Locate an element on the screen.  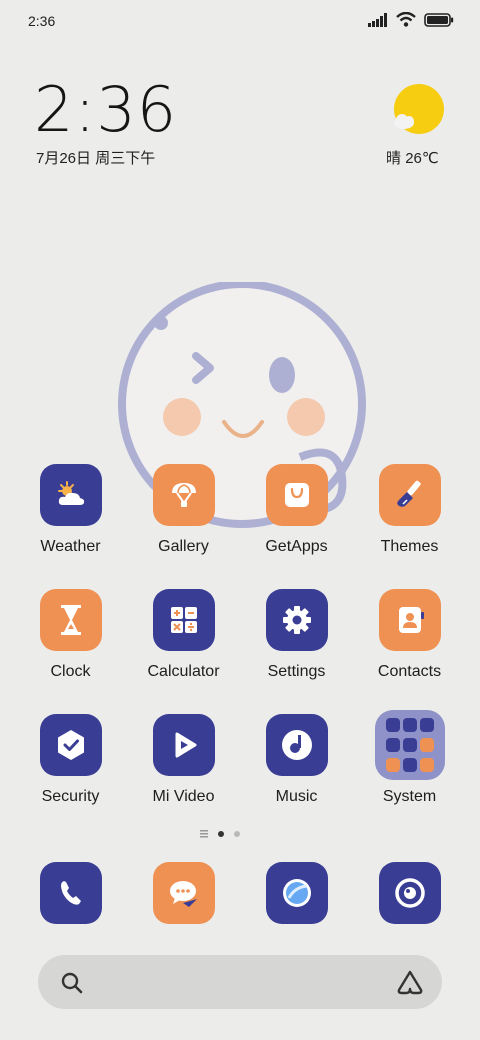
dock-camera is located at coordinates (409, 893).